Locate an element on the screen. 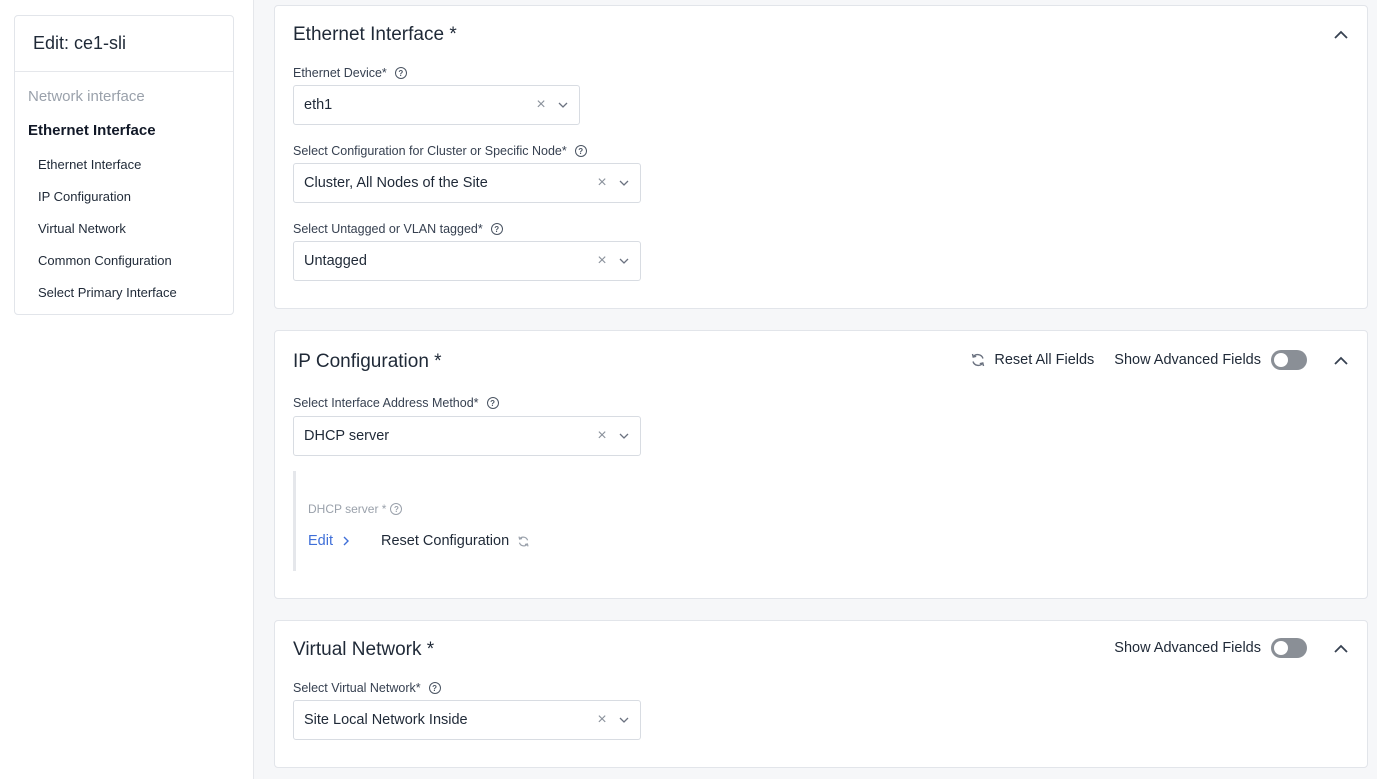  virtual-network-select: Site Local Network Inside × is located at coordinates (467, 720).